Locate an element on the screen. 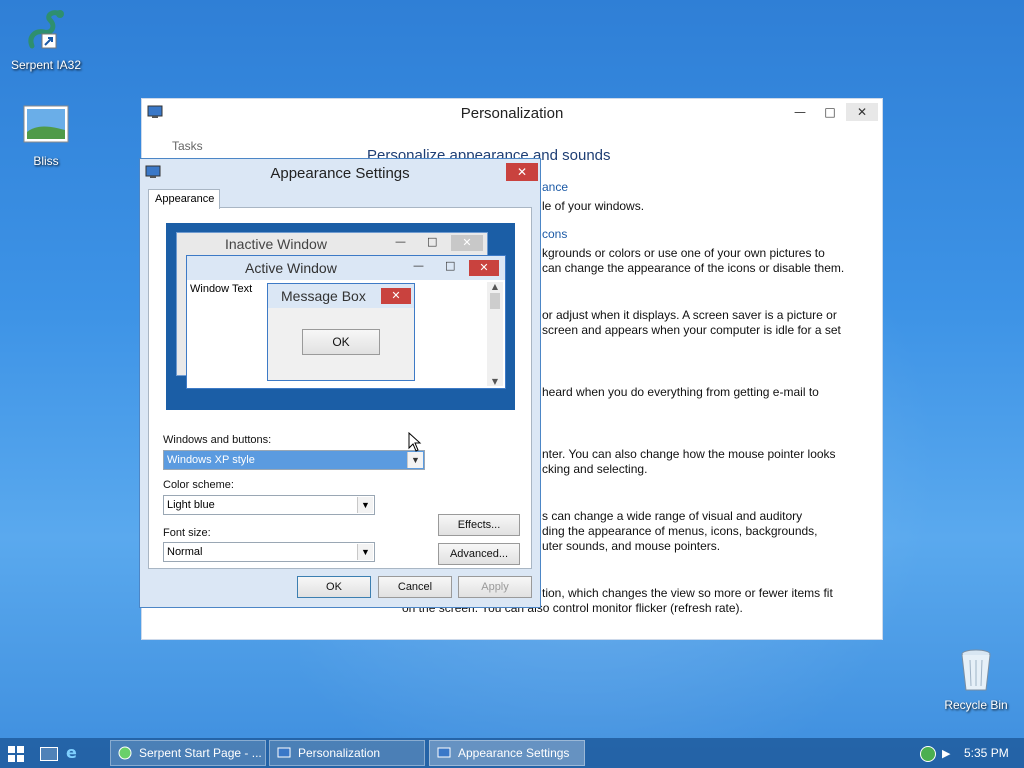 The width and height of the screenshot is (1024, 768). mouse-pointer-icon is located at coordinates (415, 441).